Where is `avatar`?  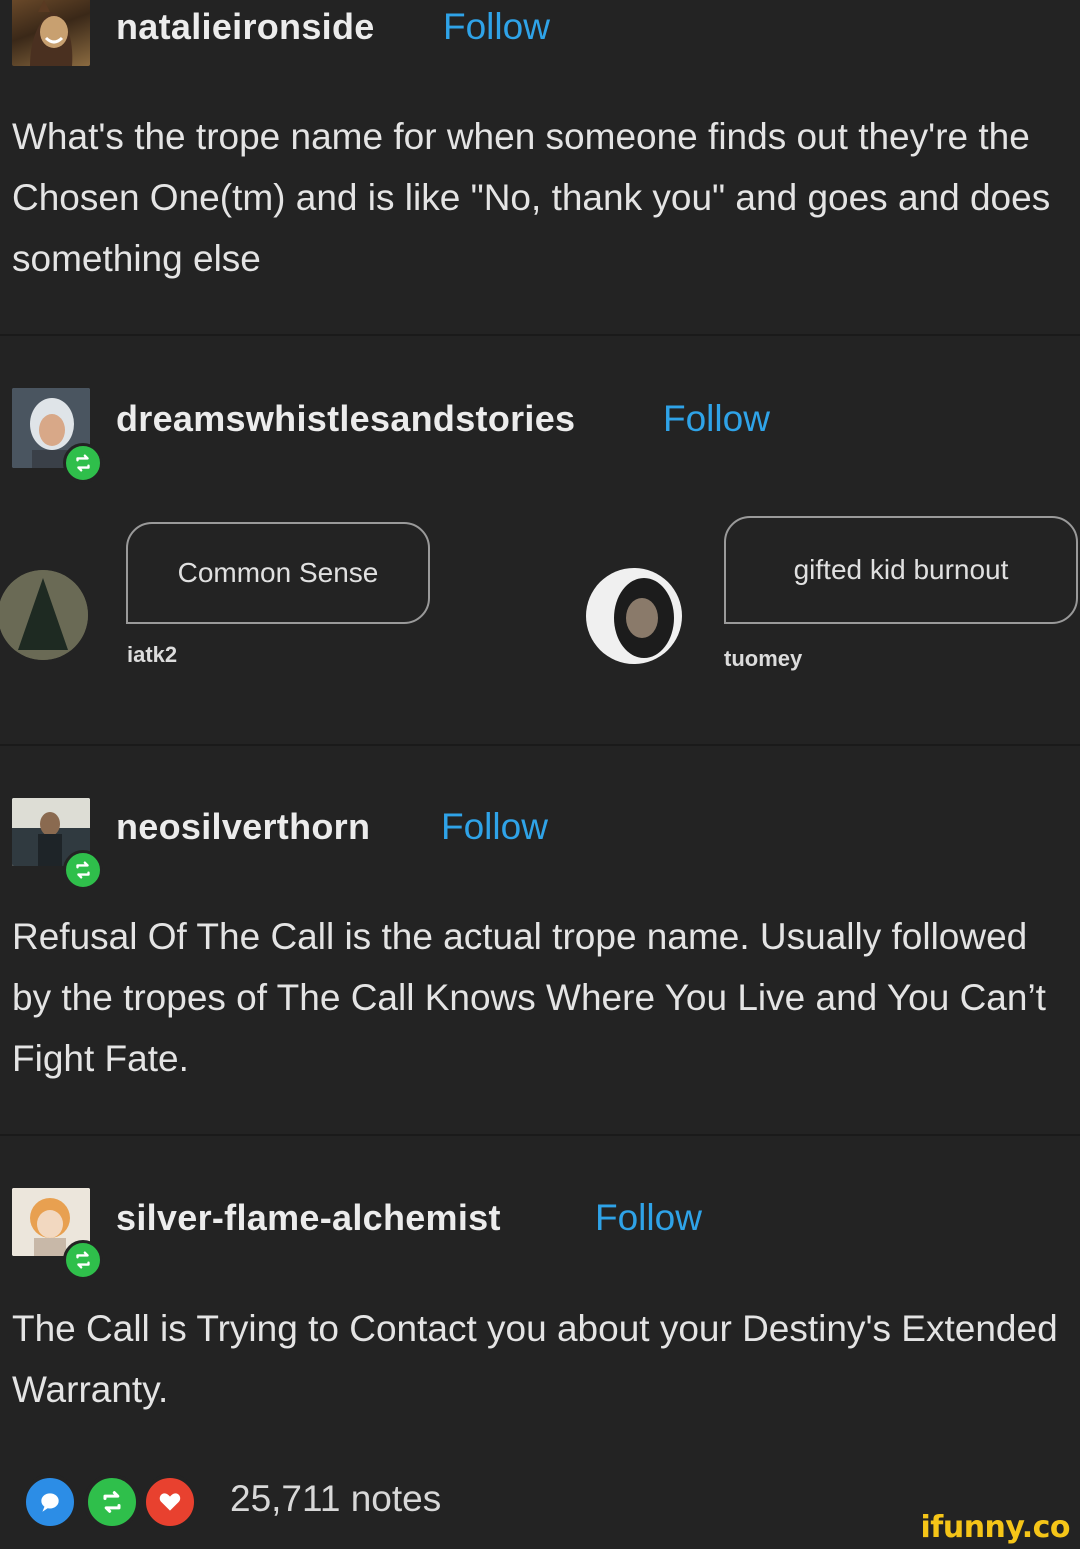 avatar is located at coordinates (51, 33).